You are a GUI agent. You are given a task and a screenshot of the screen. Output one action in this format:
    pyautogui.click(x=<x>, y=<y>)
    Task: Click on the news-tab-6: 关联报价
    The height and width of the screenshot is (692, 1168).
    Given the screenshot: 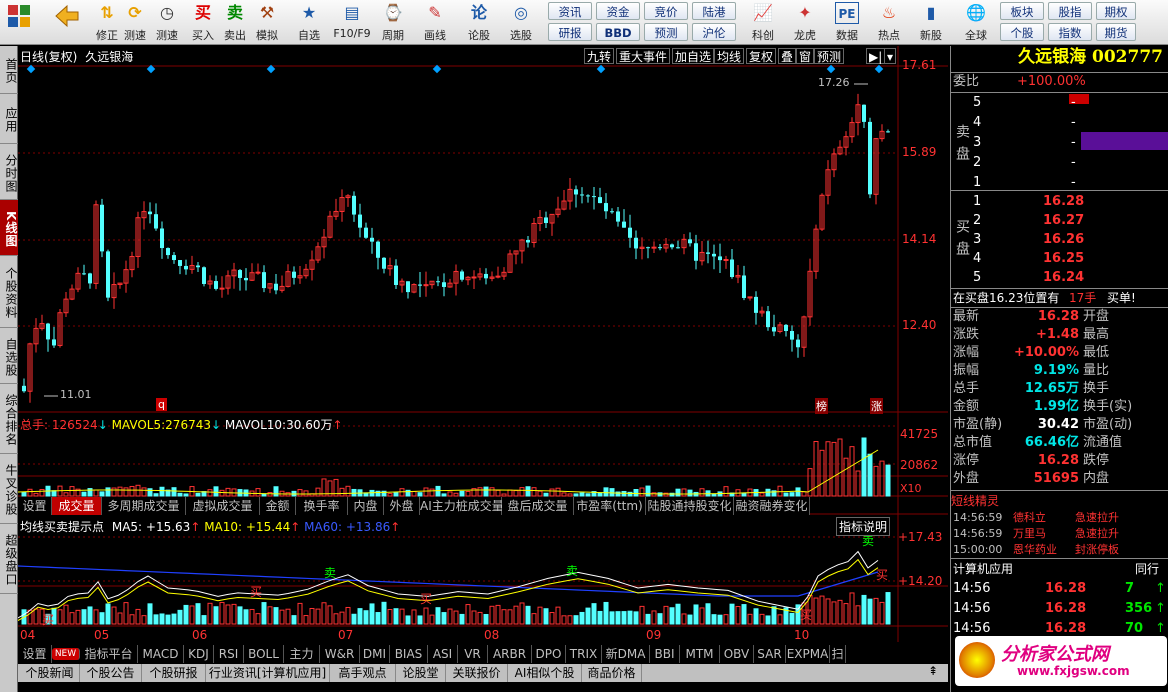 What is the action you would take?
    pyautogui.click(x=477, y=673)
    